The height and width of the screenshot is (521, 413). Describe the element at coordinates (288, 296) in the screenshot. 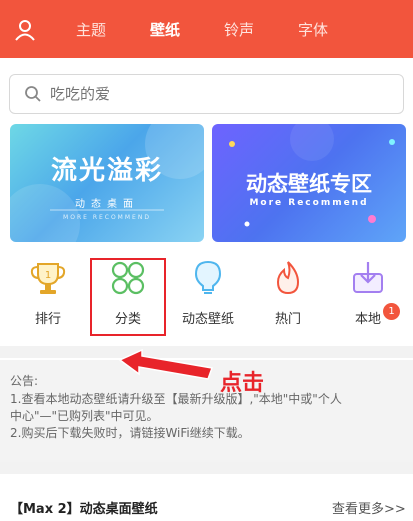

I see `category-hot: 热门` at that location.